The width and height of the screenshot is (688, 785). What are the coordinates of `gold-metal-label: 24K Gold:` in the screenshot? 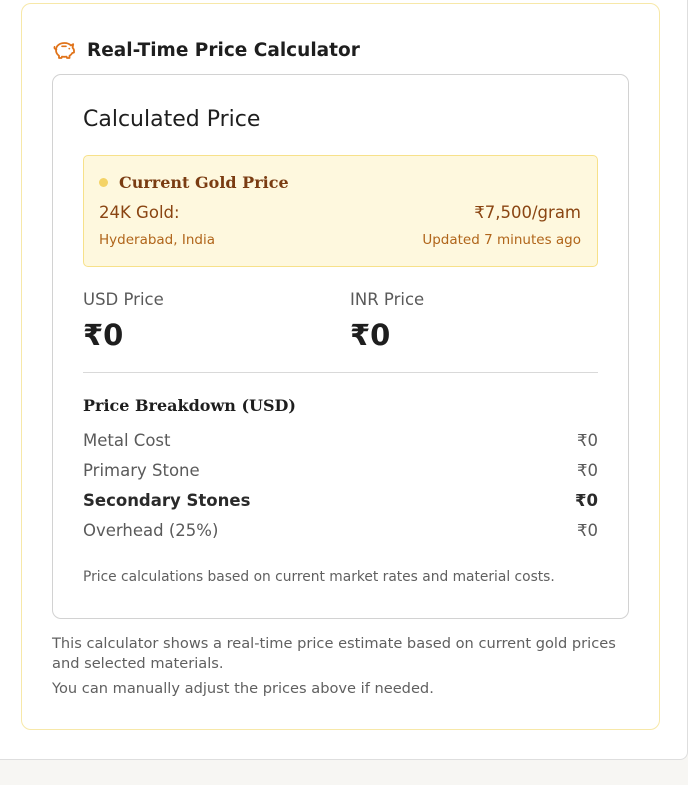 It's located at (139, 212).